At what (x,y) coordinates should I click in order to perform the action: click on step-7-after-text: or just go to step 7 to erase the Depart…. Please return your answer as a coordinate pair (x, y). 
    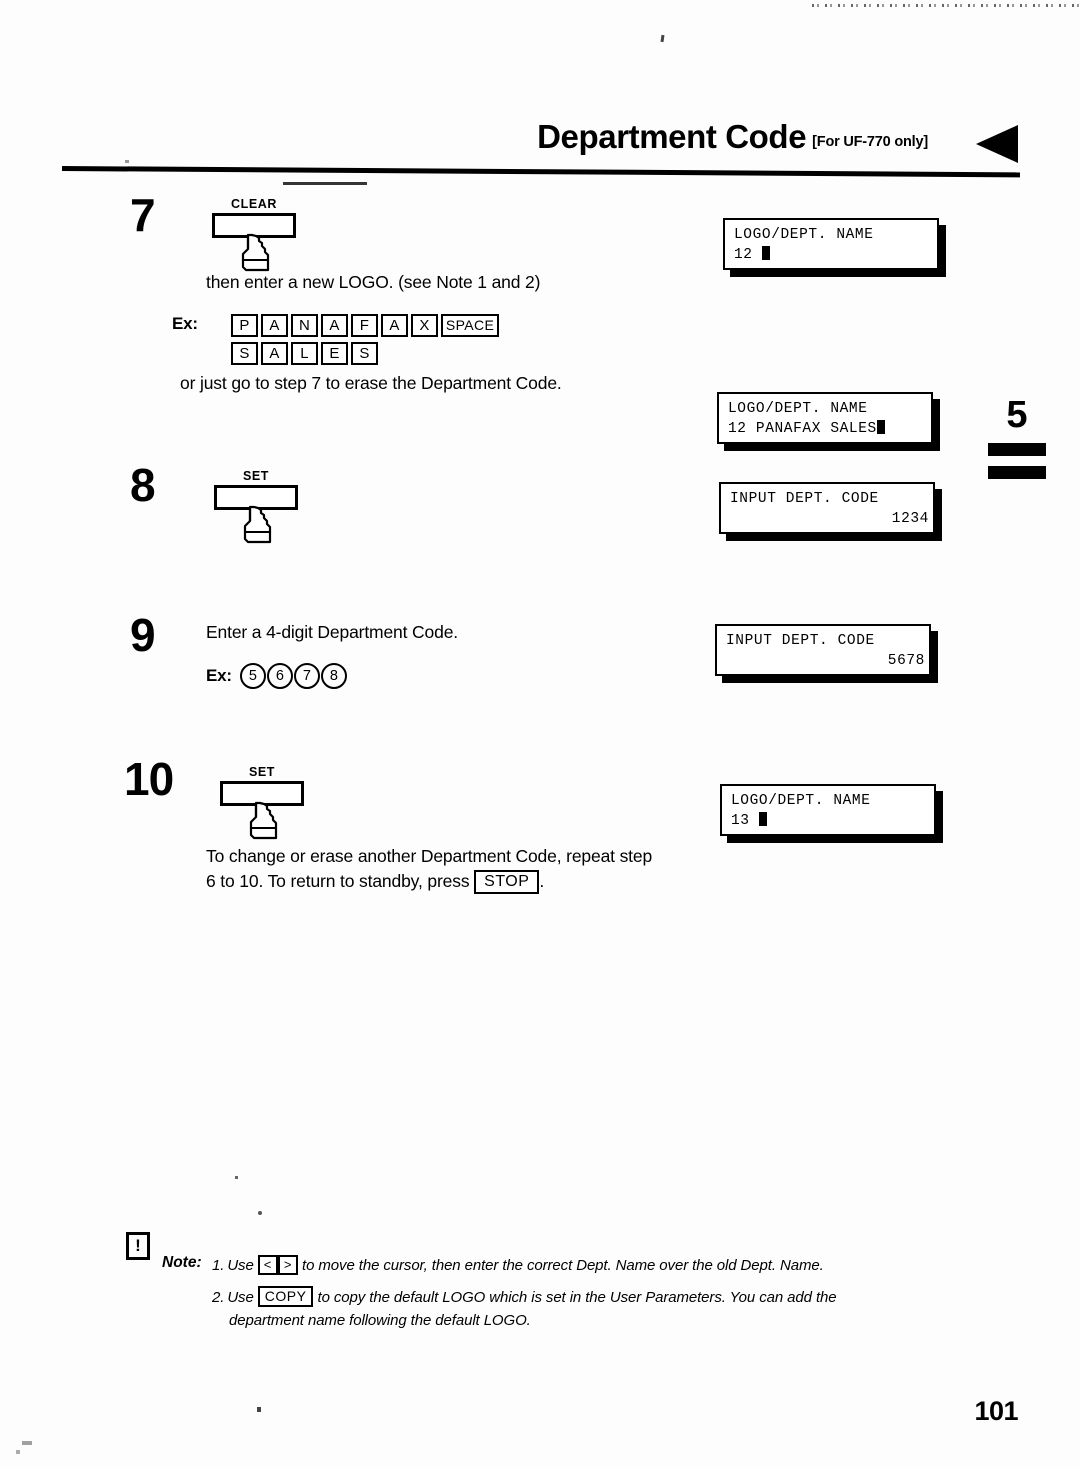
    Looking at the image, I should click on (371, 383).